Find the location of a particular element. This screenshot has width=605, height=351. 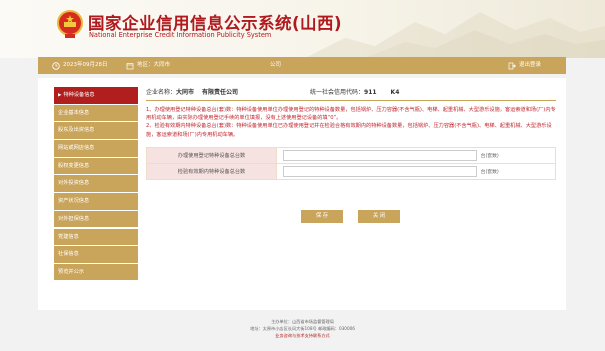

user-text: 公司 is located at coordinates (276, 65).